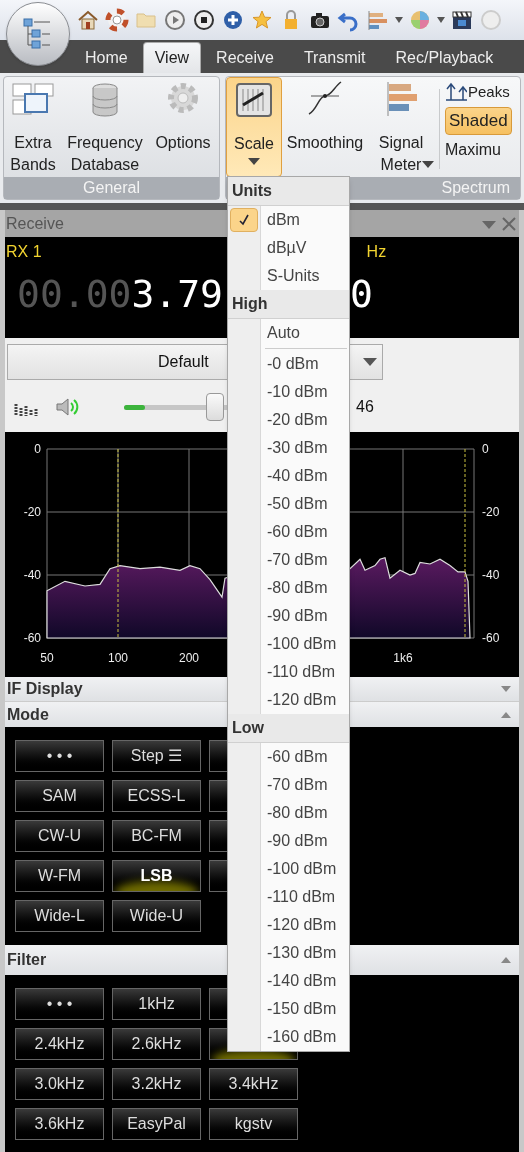 The width and height of the screenshot is (524, 1152). What do you see at coordinates (118, 658) in the screenshot?
I see `axis-label: 100` at bounding box center [118, 658].